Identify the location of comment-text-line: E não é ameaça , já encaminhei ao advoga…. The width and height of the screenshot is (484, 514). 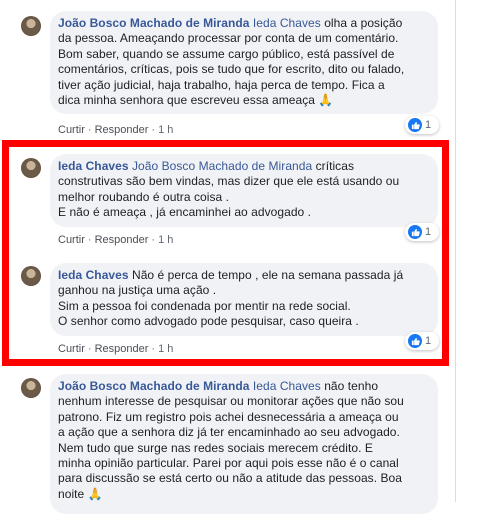
(185, 212).